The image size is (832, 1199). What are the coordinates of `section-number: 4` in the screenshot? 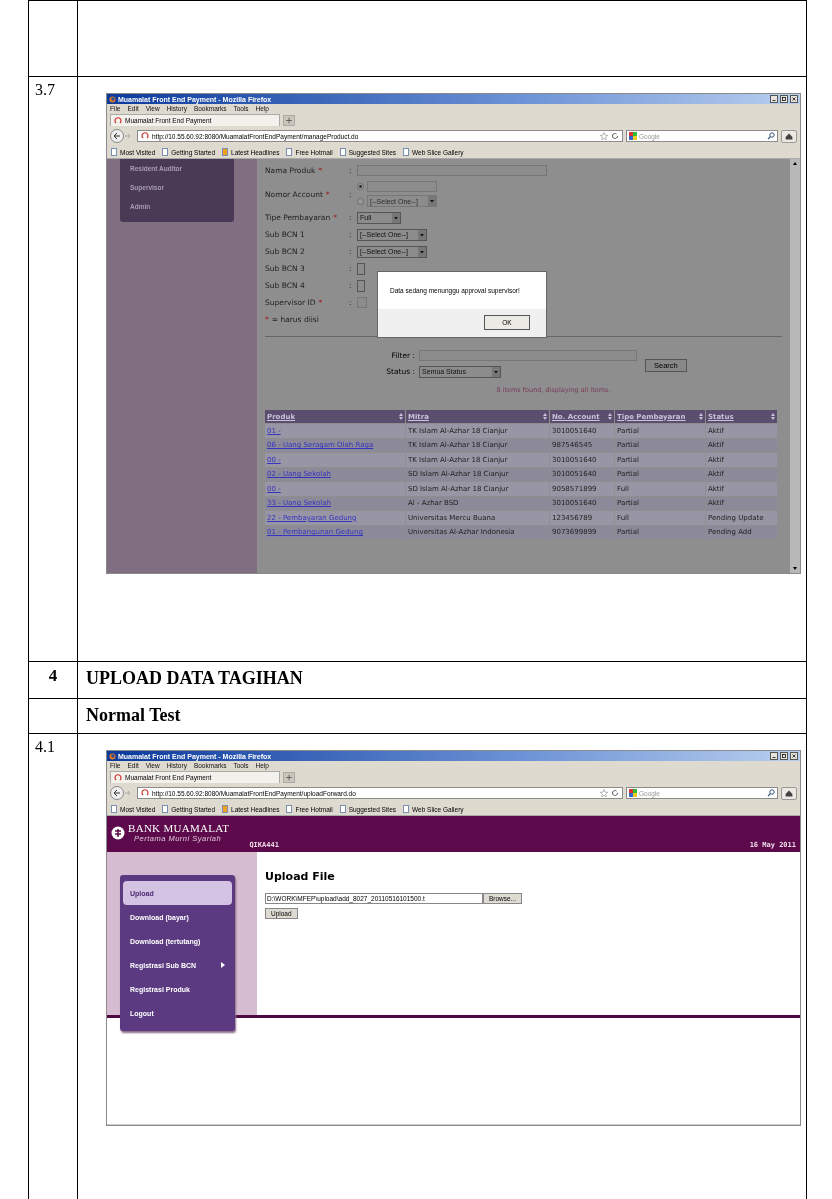 It's located at (53, 675).